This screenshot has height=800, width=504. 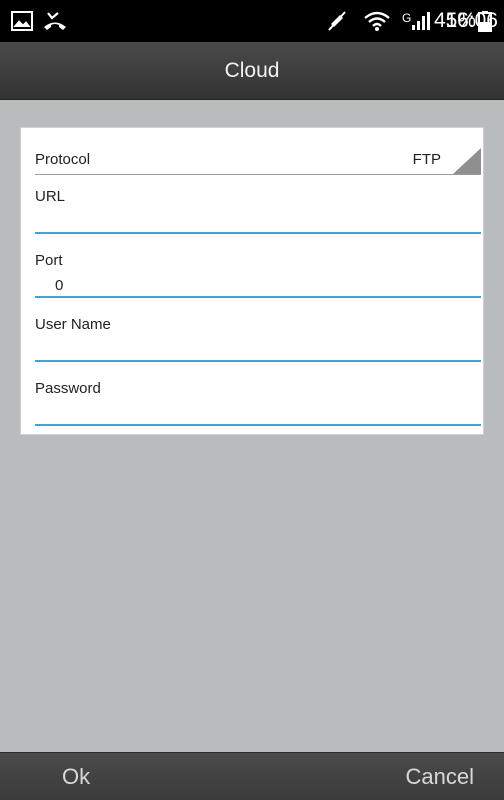 I want to click on title-bar: Cloud, so click(x=252, y=71).